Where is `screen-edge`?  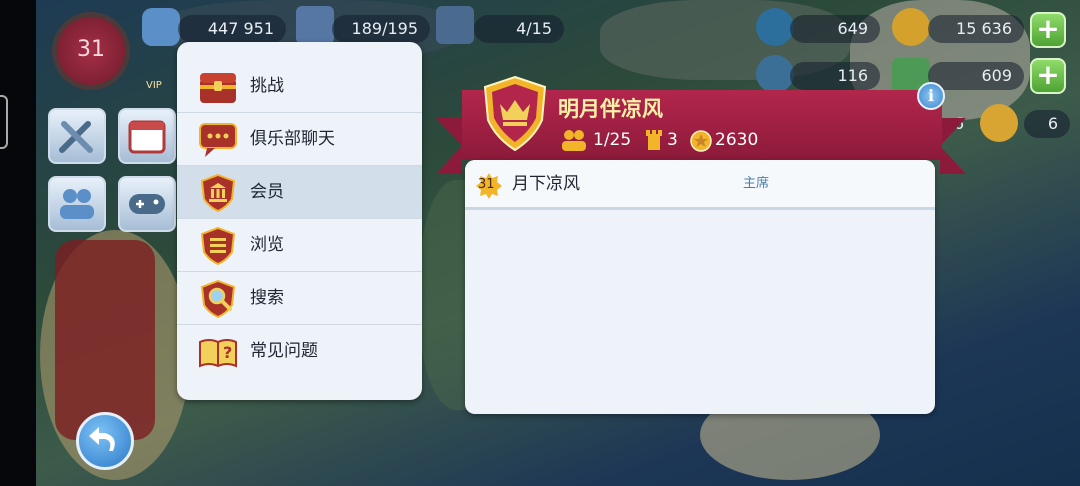 screen-edge is located at coordinates (18, 243).